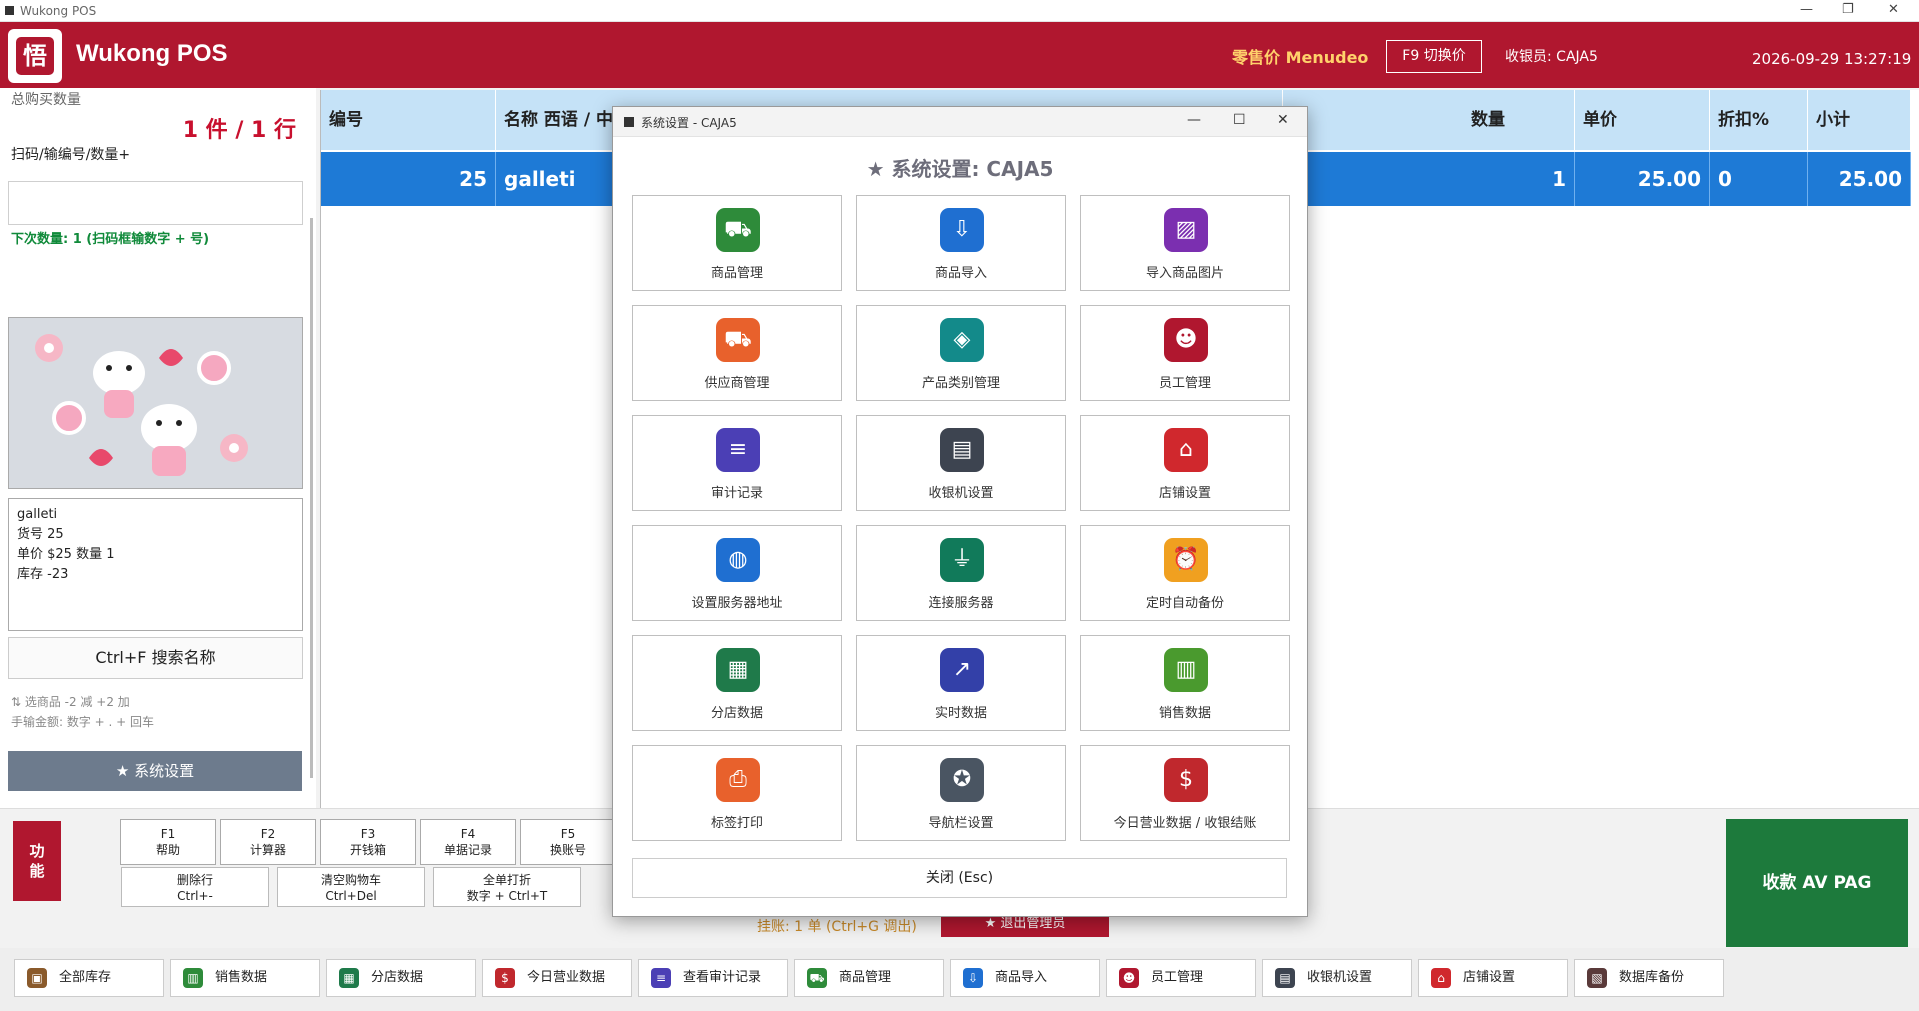 The width and height of the screenshot is (1919, 1011). What do you see at coordinates (1185, 463) in the screenshot?
I see `settings-card: ⌂ 店铺设置` at bounding box center [1185, 463].